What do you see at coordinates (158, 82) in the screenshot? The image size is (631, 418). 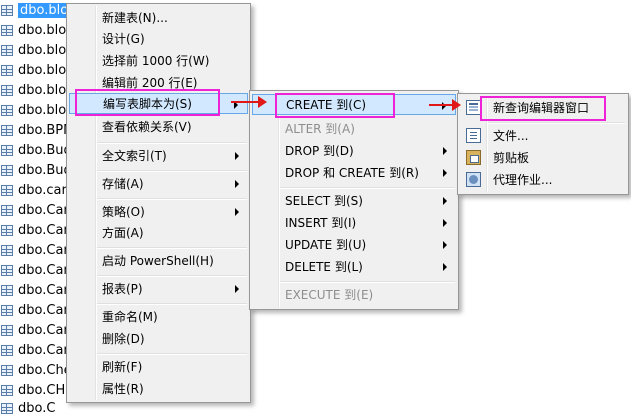 I see `menu-item-edit-top-200: 编辑前 200 行(E)` at bounding box center [158, 82].